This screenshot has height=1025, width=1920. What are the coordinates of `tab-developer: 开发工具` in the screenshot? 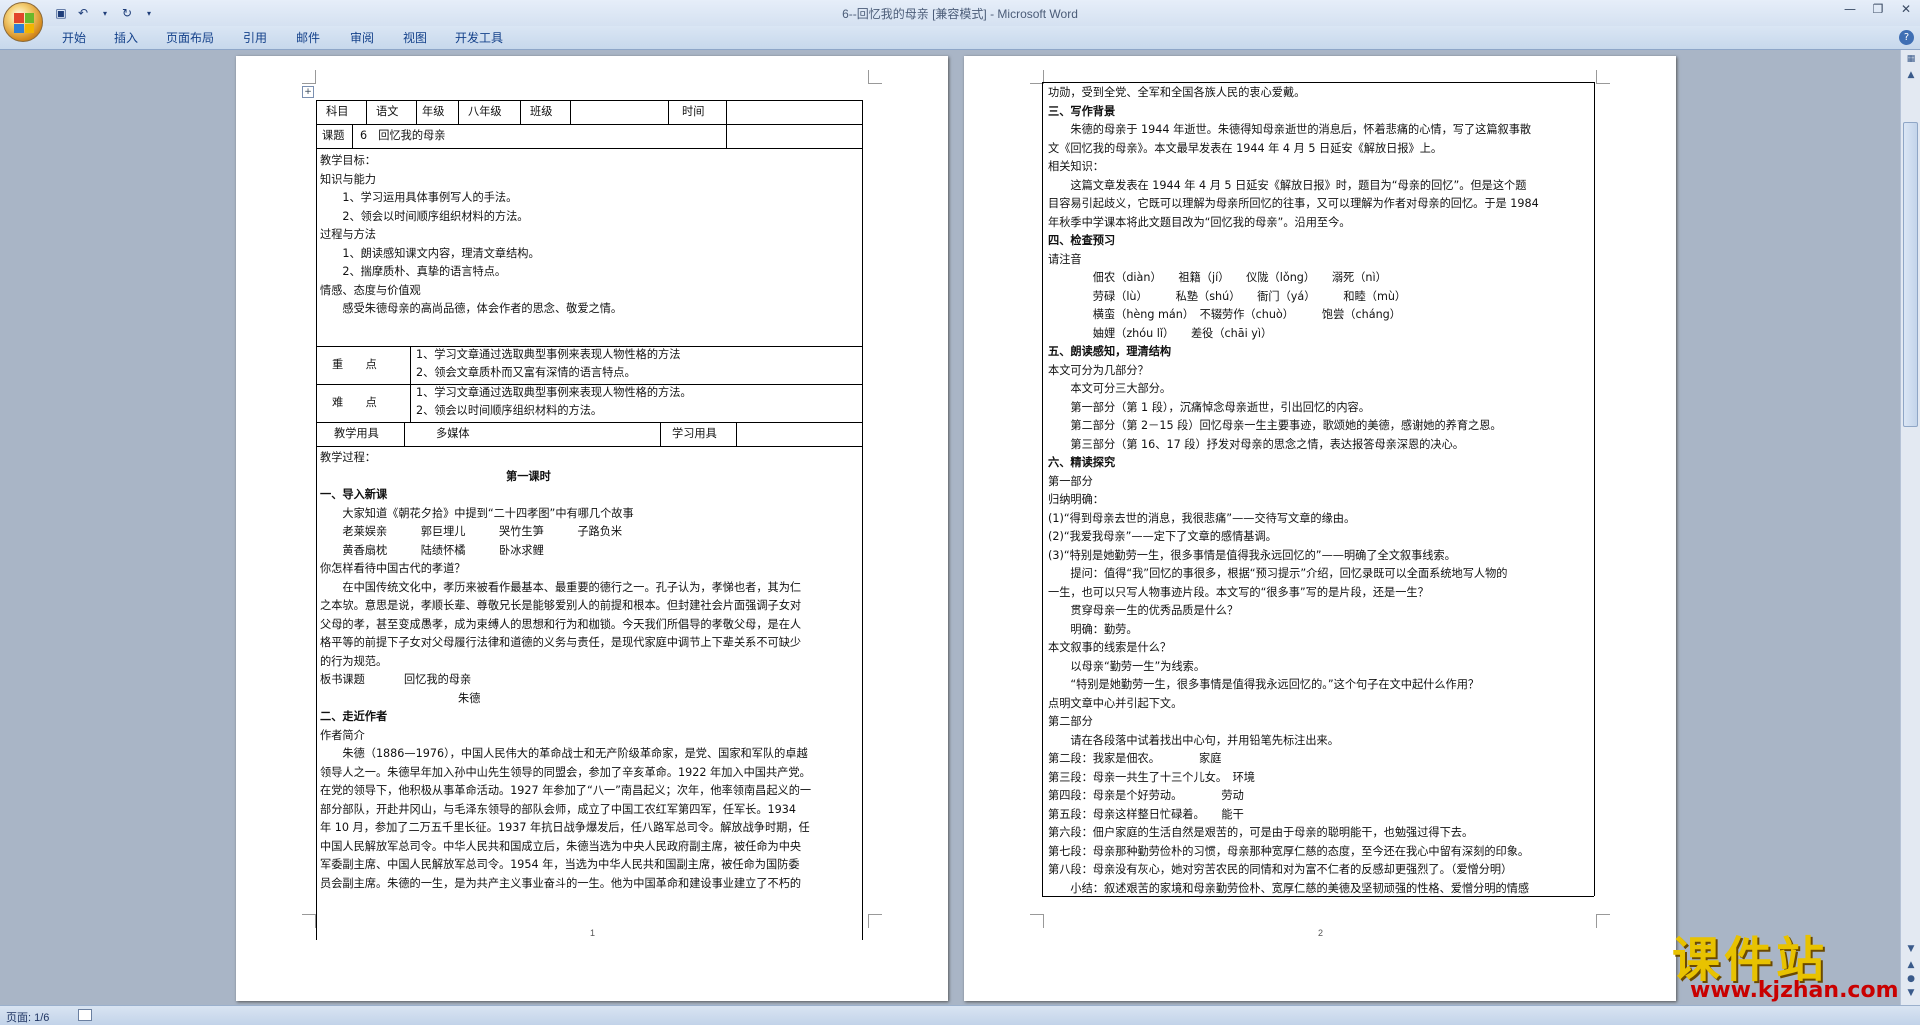 It's located at (479, 37).